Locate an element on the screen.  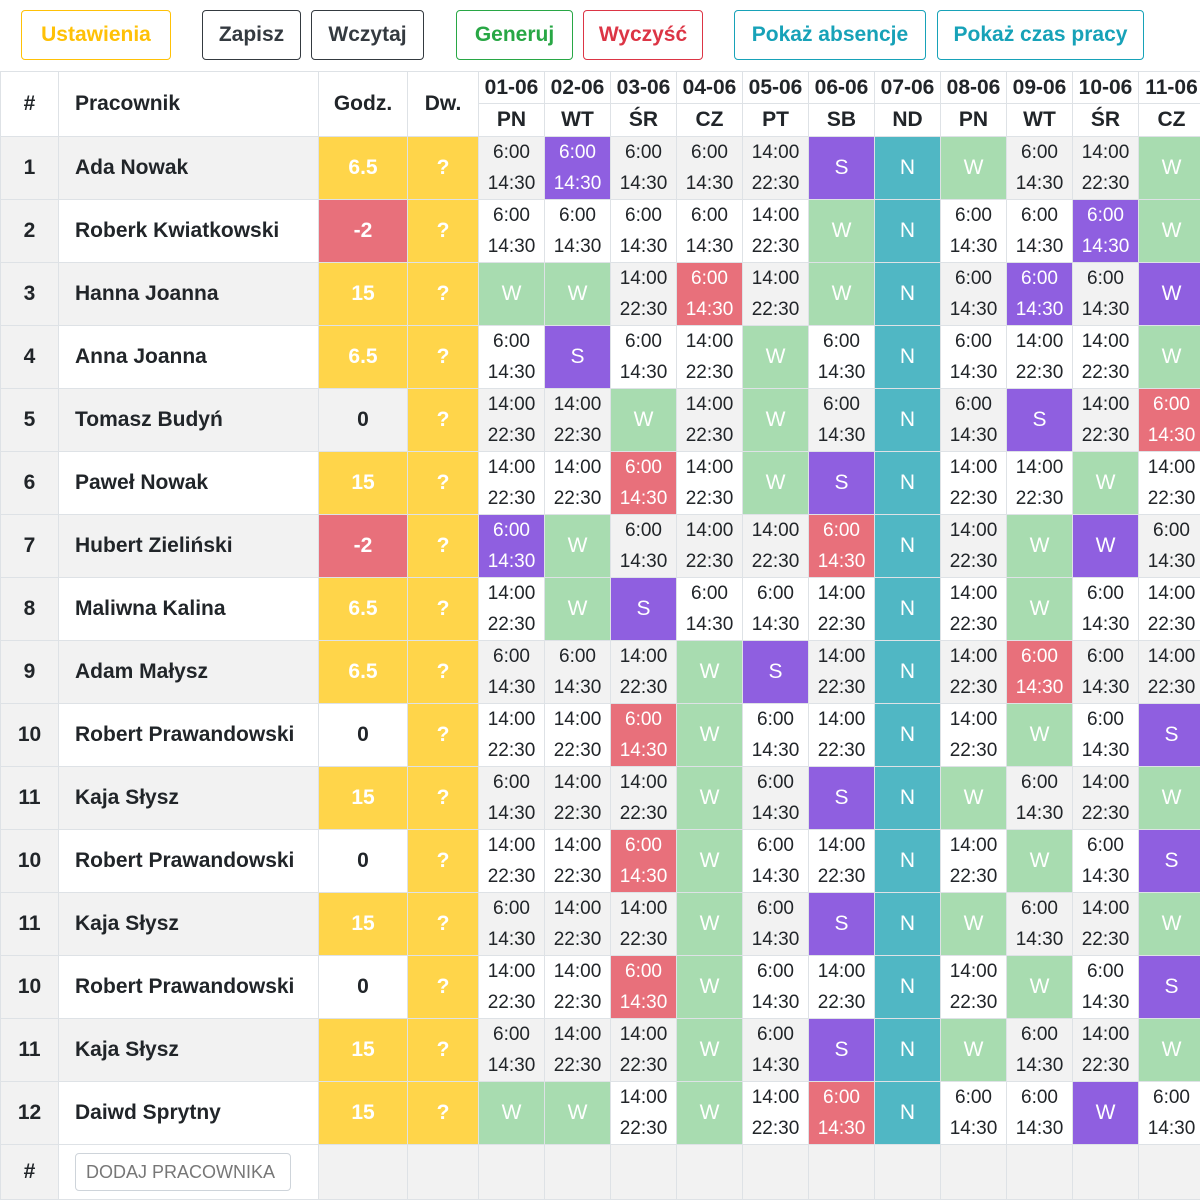
employee-name: Paweł Nowak is located at coordinates (188, 483).